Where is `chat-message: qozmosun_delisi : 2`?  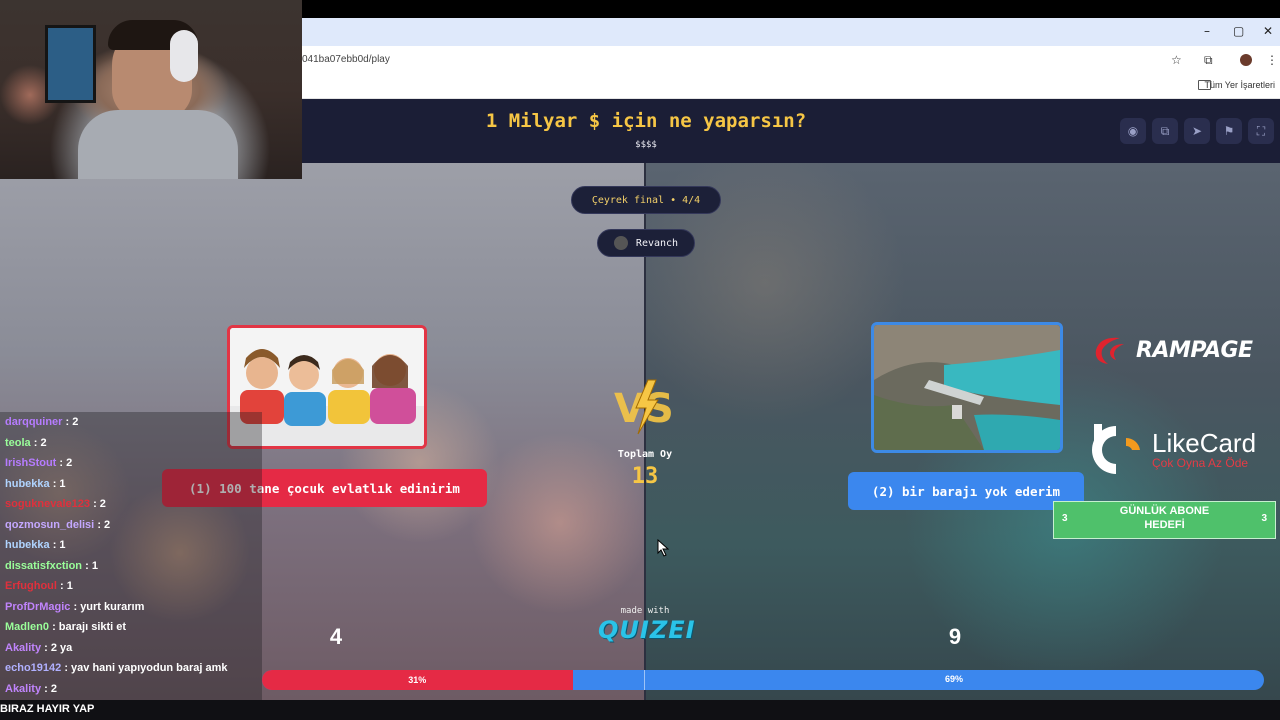 chat-message: qozmosun_delisi : 2 is located at coordinates (57, 525).